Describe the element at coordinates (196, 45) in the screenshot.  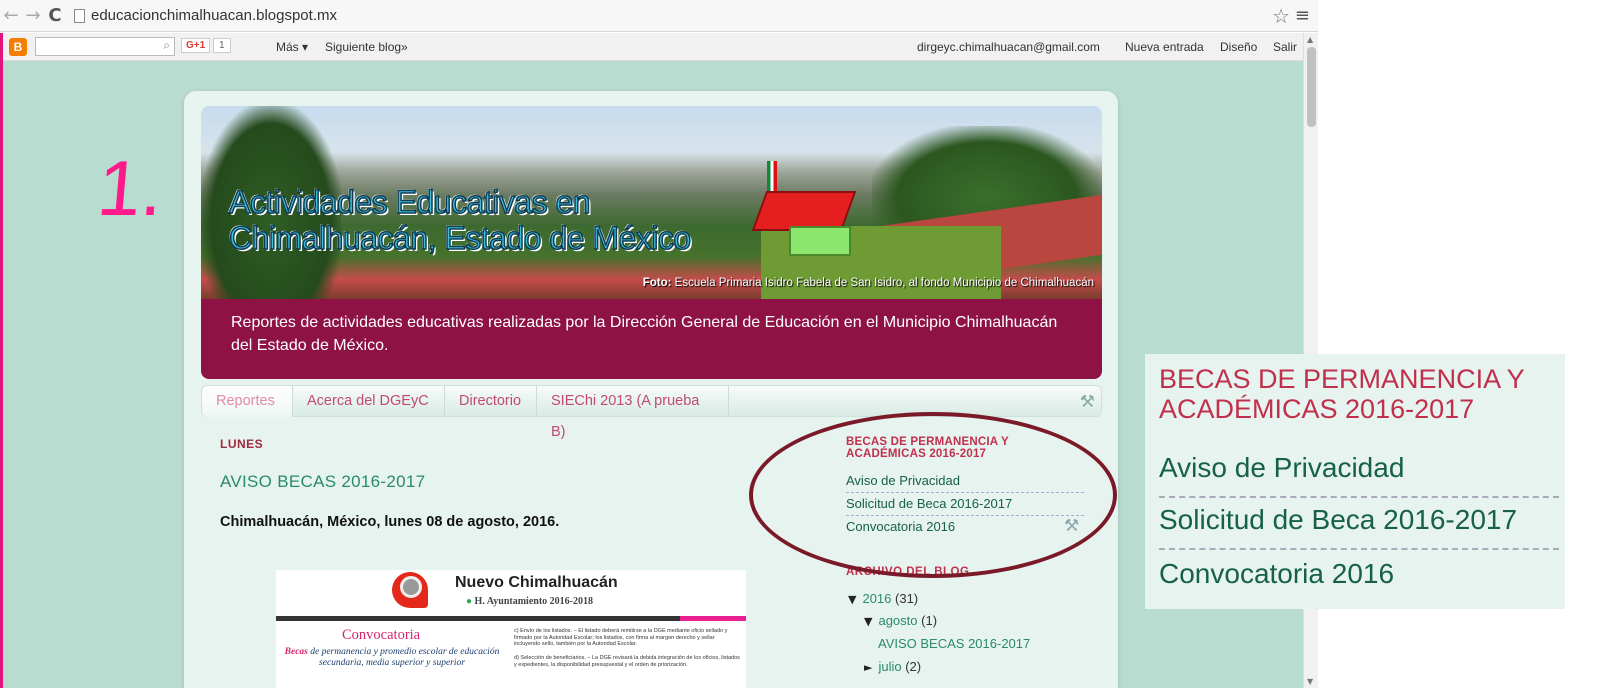
I see `gplus-button: G+1` at that location.